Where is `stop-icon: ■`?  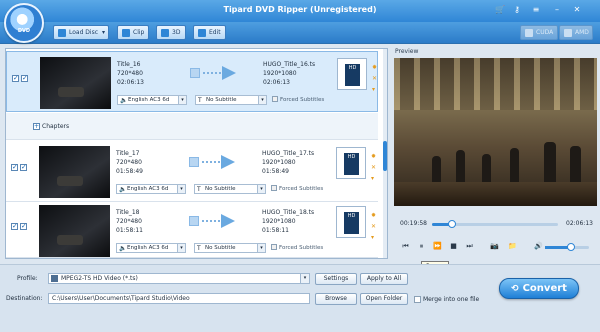 stop-icon: ■ is located at coordinates (453, 246).